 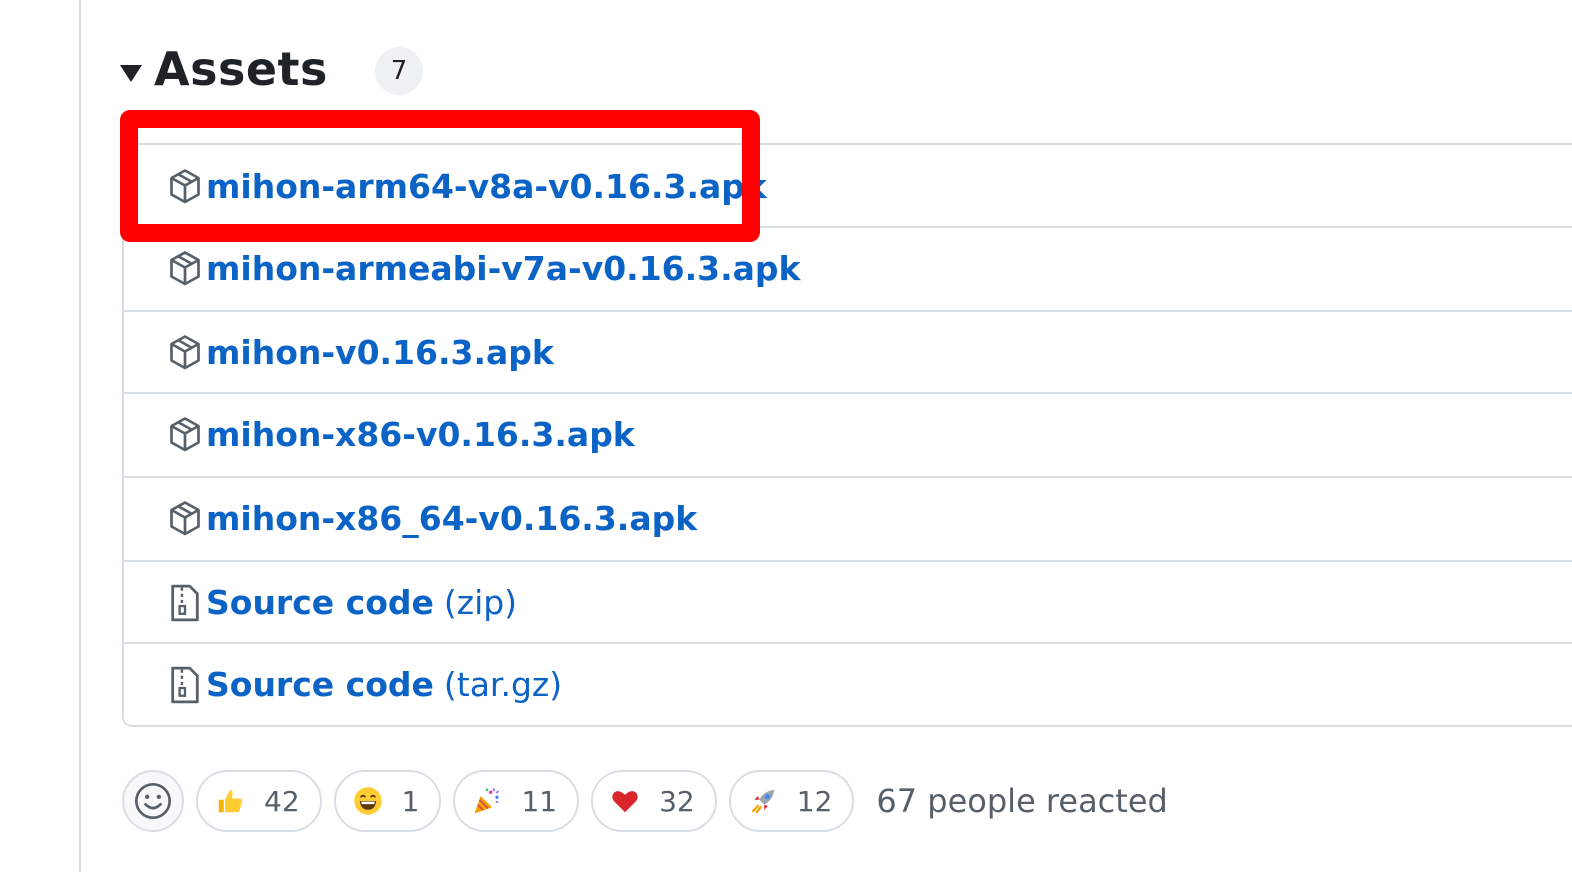 What do you see at coordinates (654, 801) in the screenshot?
I see `reaction-heart: 32` at bounding box center [654, 801].